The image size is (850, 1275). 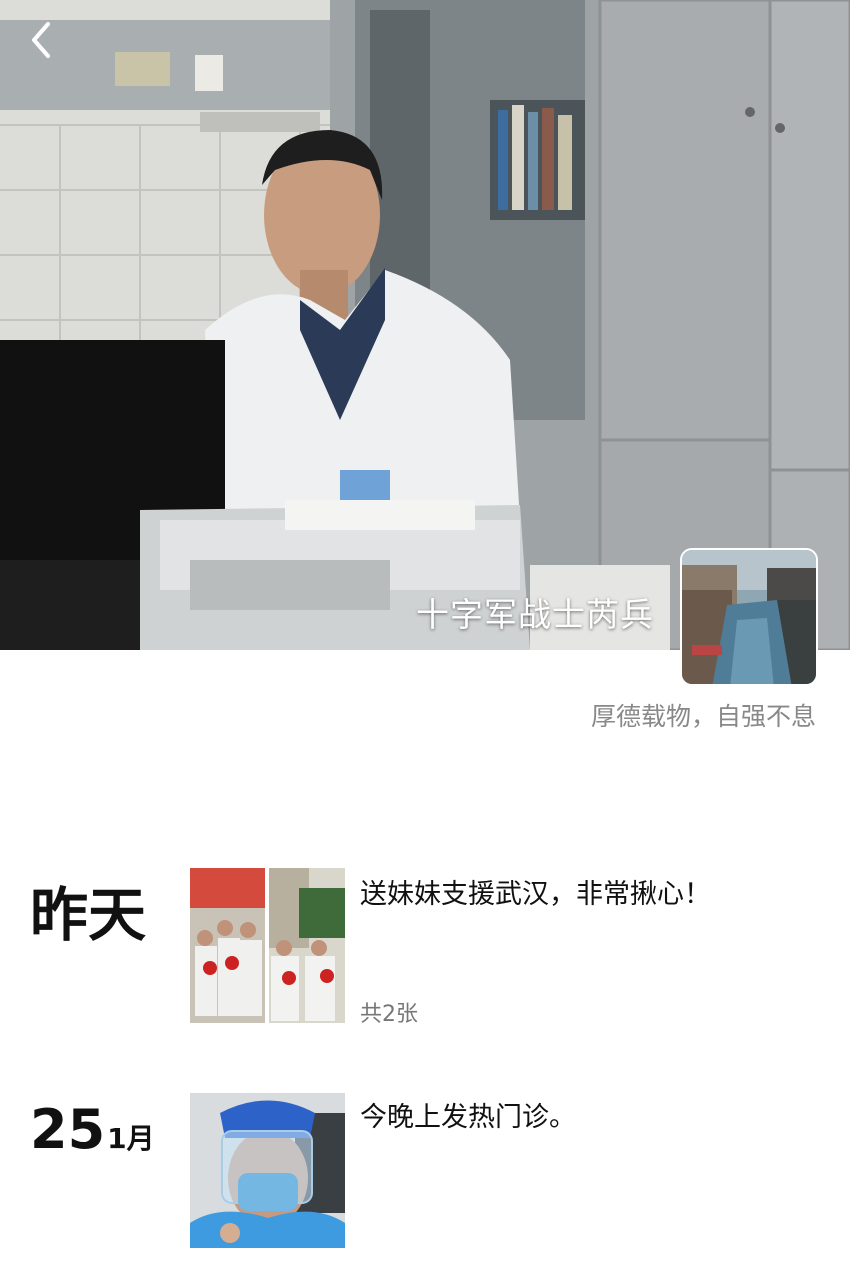 I want to click on date-month: 1月, so click(x=131, y=1138).